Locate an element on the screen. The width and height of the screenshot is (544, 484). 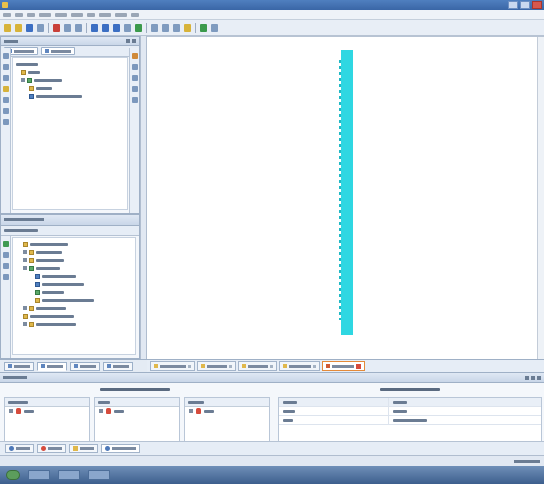
expand-icon is located at coordinates (5, 111).